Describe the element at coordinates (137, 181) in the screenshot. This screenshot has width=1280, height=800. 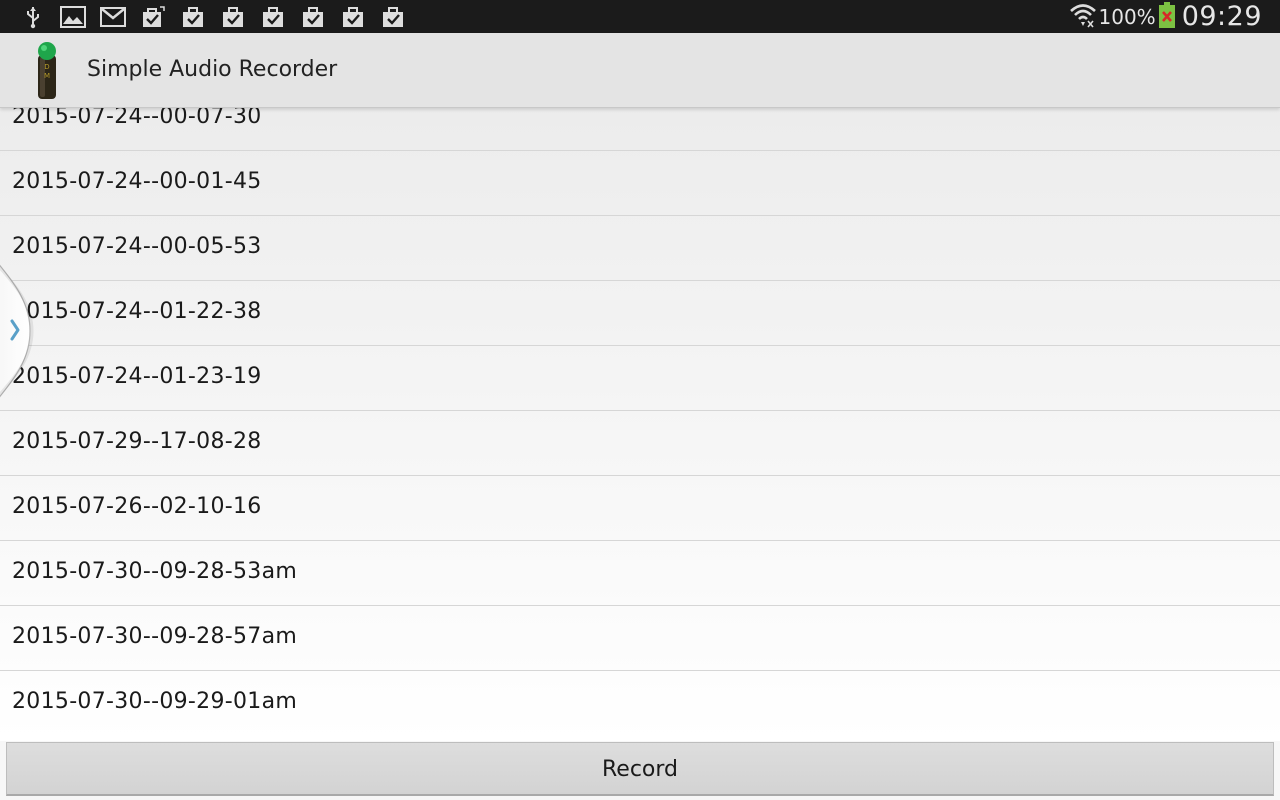
I see `recording-name: 2015-07-24--00-01-45` at that location.